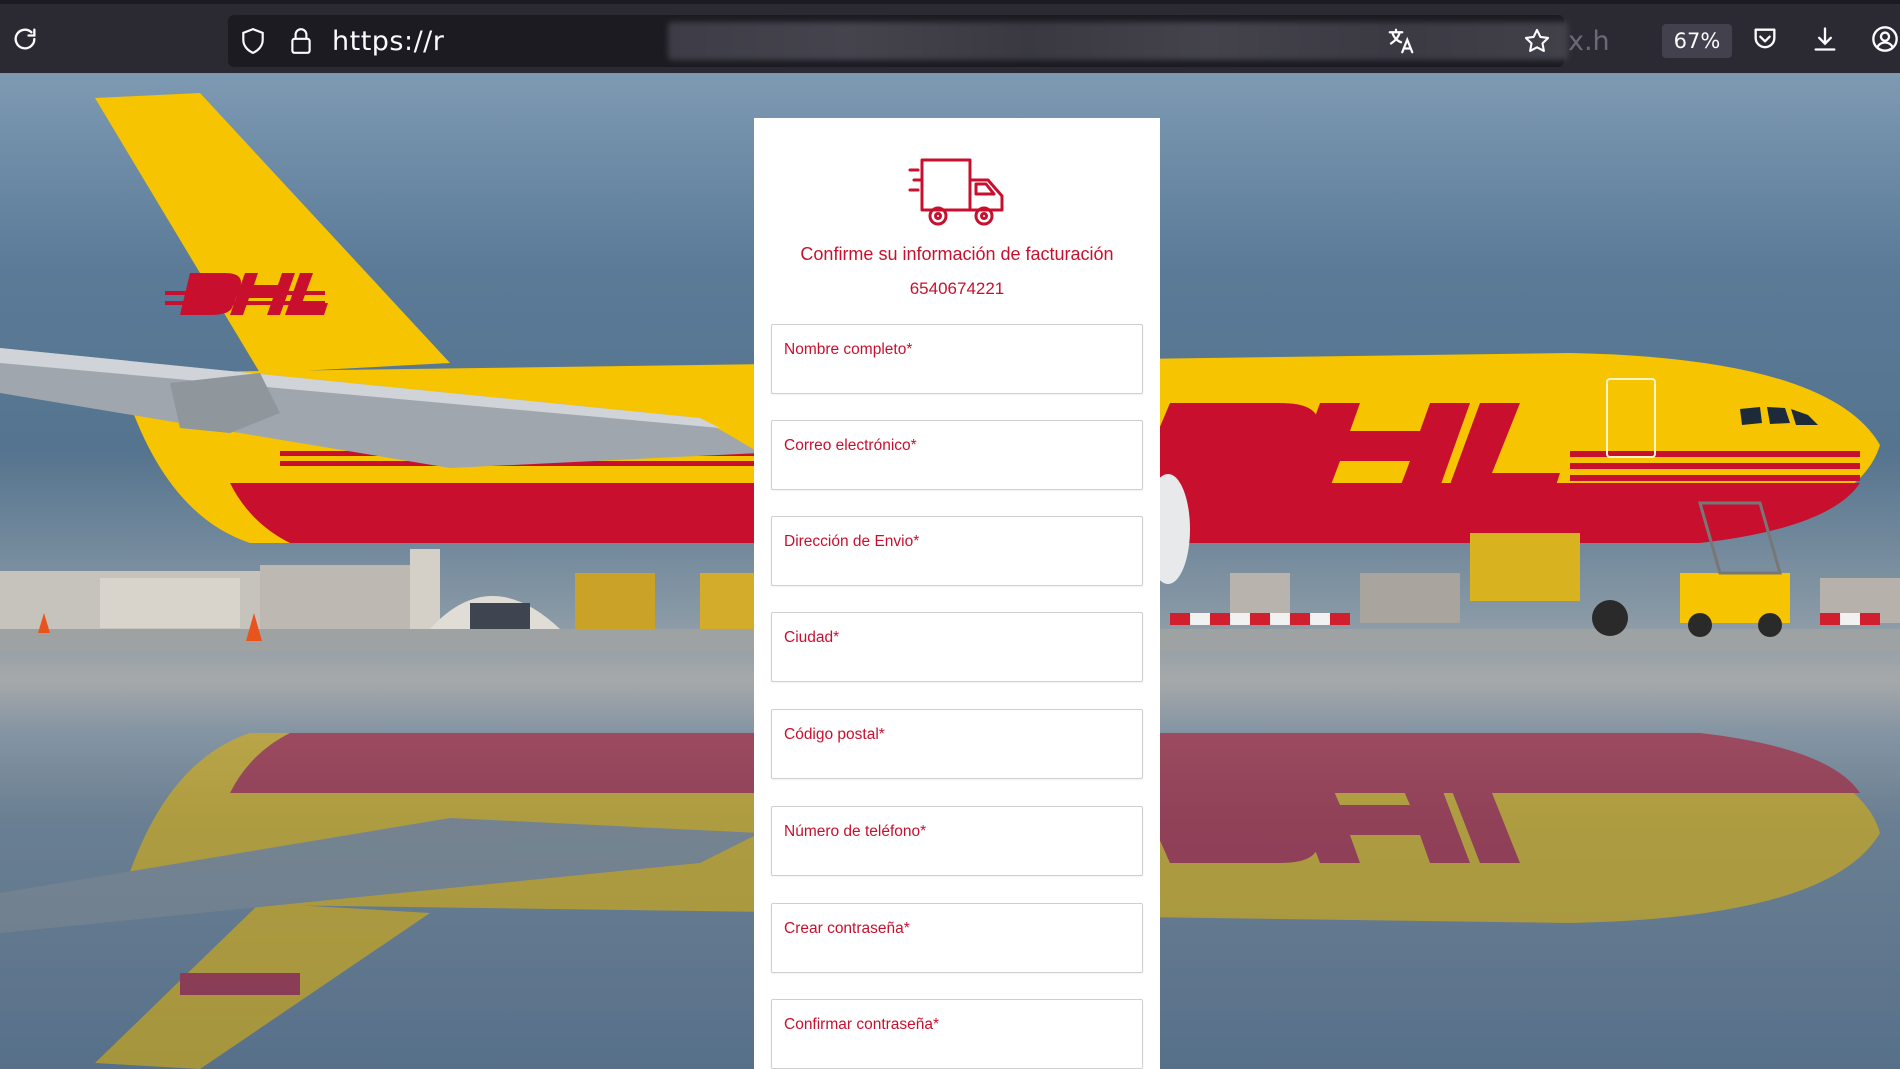  I want to click on postal-code-field: Código postal*, so click(957, 744).